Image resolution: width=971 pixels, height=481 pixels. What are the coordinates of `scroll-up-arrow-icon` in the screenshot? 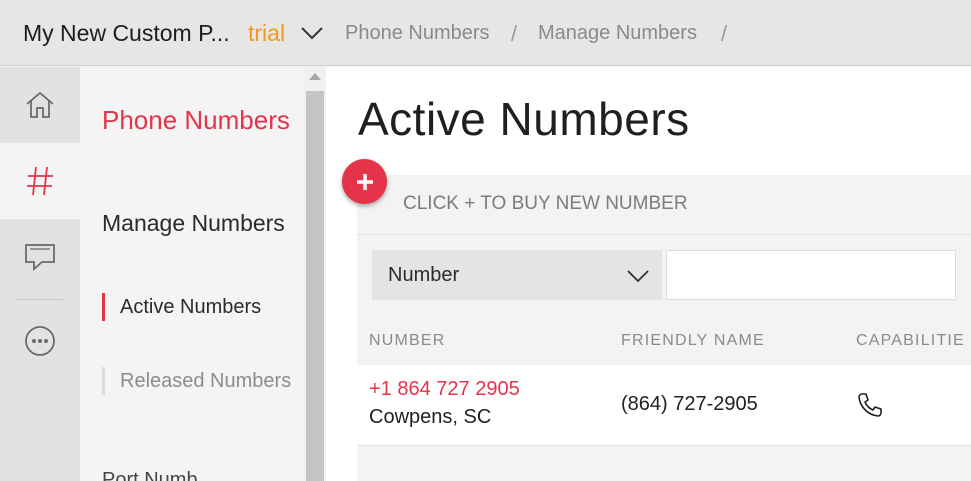 It's located at (315, 76).